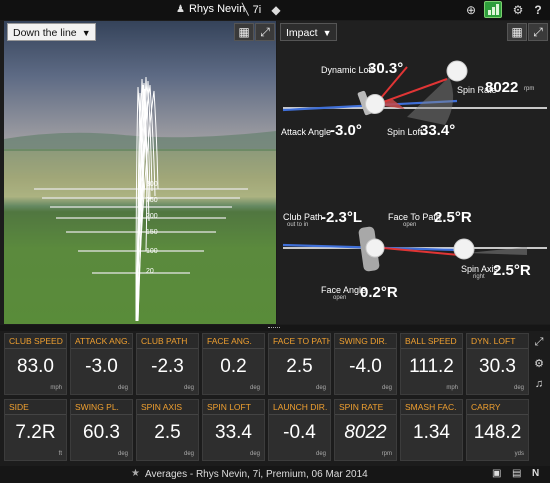  What do you see at coordinates (539, 385) in the screenshot?
I see `speaker-icon: ♫` at bounding box center [539, 385].